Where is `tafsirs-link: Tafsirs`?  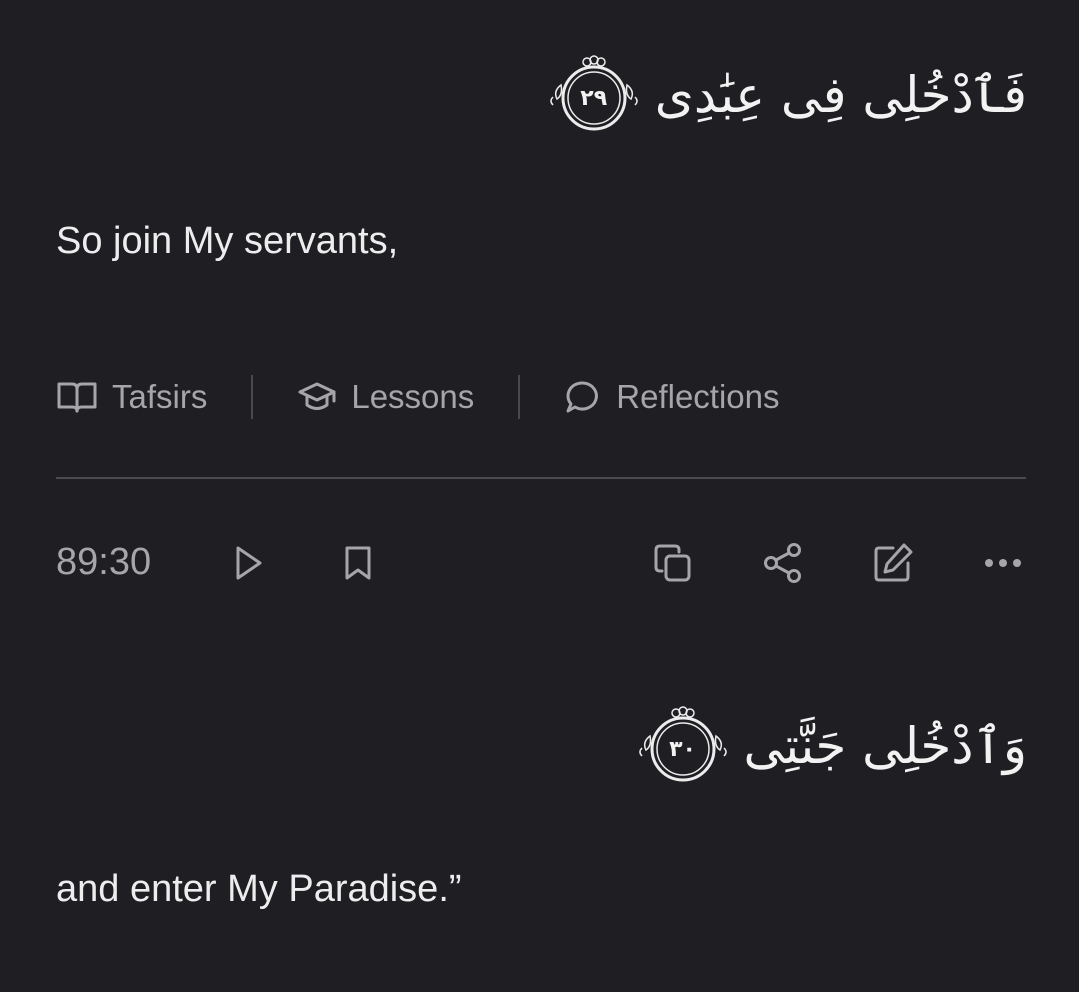
tafsirs-link: Tafsirs is located at coordinates (131, 397).